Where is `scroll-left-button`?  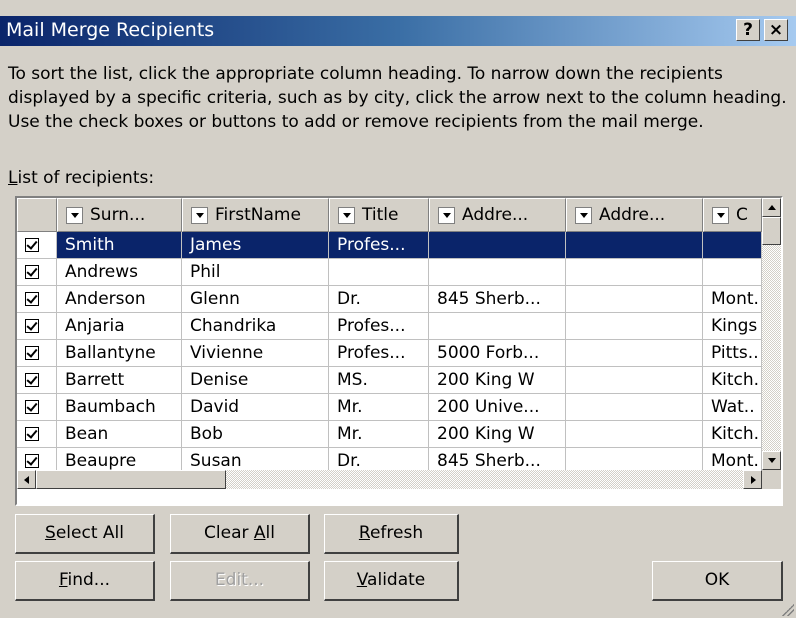
scroll-left-button is located at coordinates (26, 479).